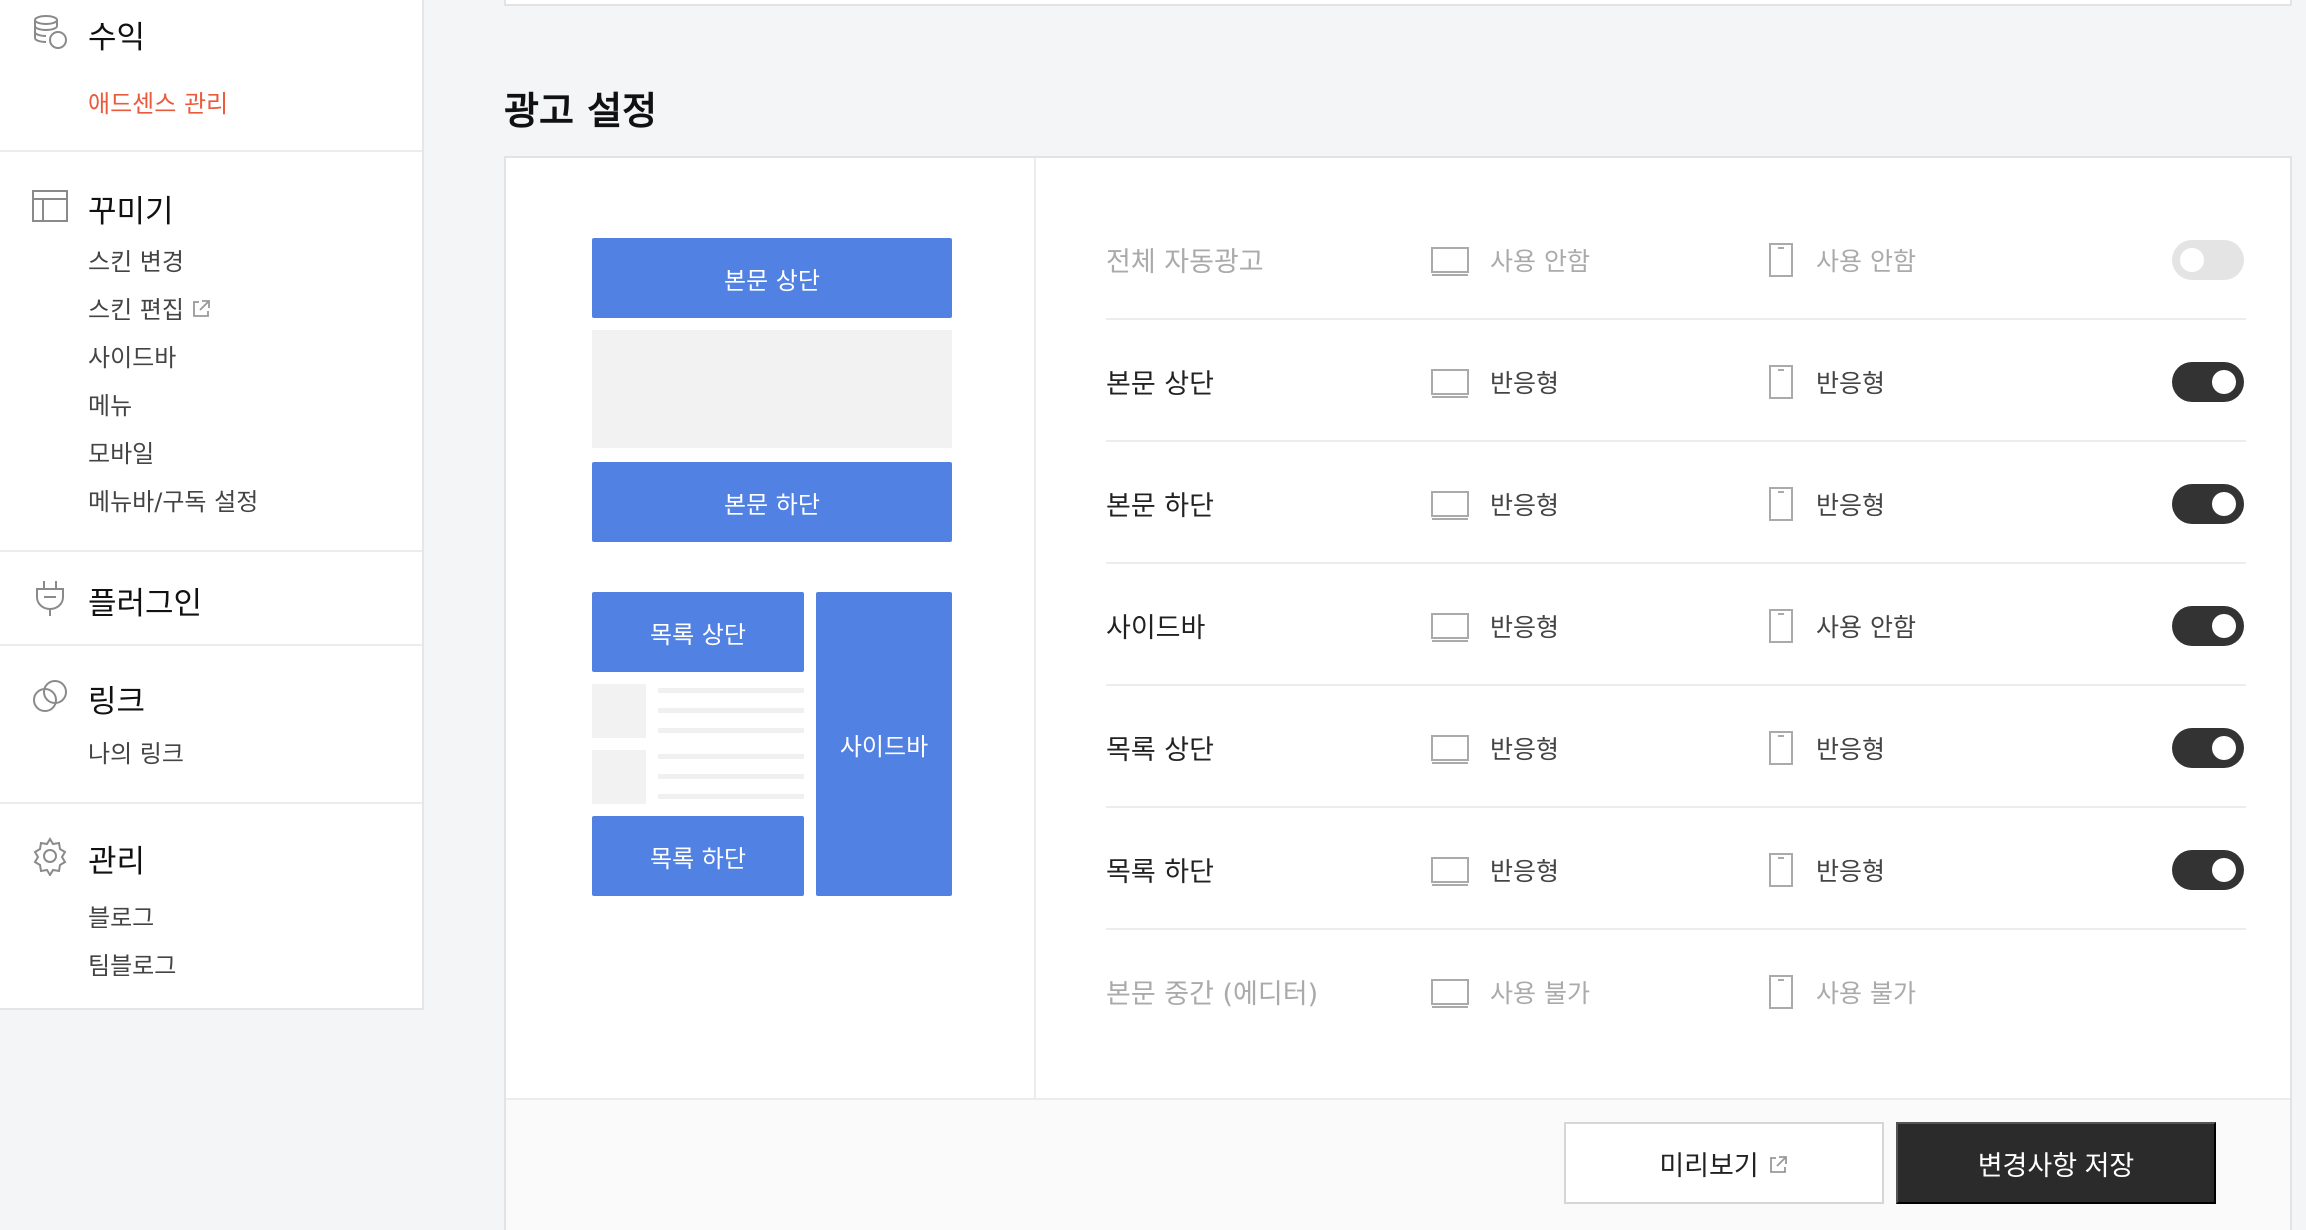 Image resolution: width=2306 pixels, height=1230 pixels. I want to click on ad-setting-row: 목록 하단 반응형 반응형, so click(1676, 869).